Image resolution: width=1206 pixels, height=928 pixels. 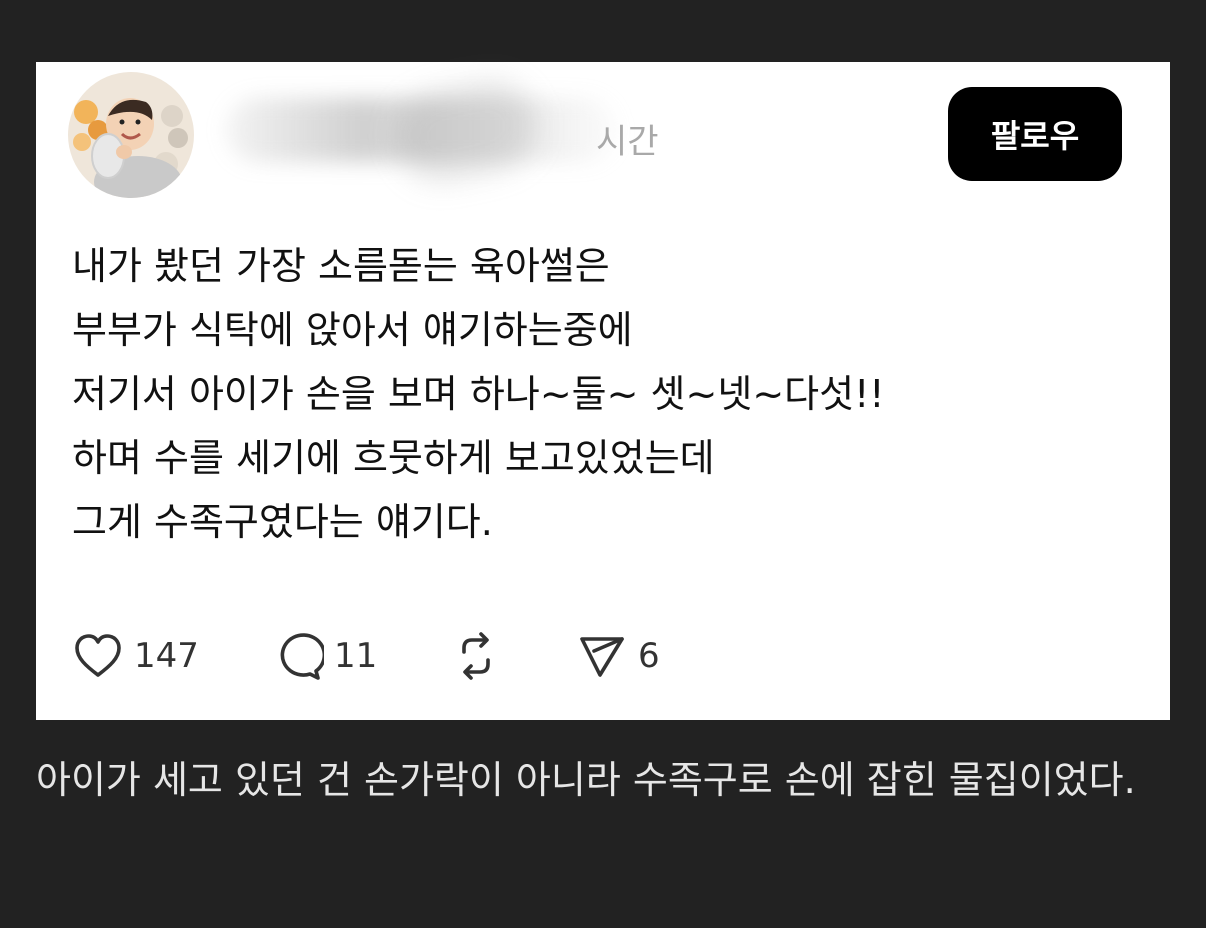 What do you see at coordinates (282, 522) in the screenshot?
I see `post-text-line: 그게 수족구였다는 얘기다.` at bounding box center [282, 522].